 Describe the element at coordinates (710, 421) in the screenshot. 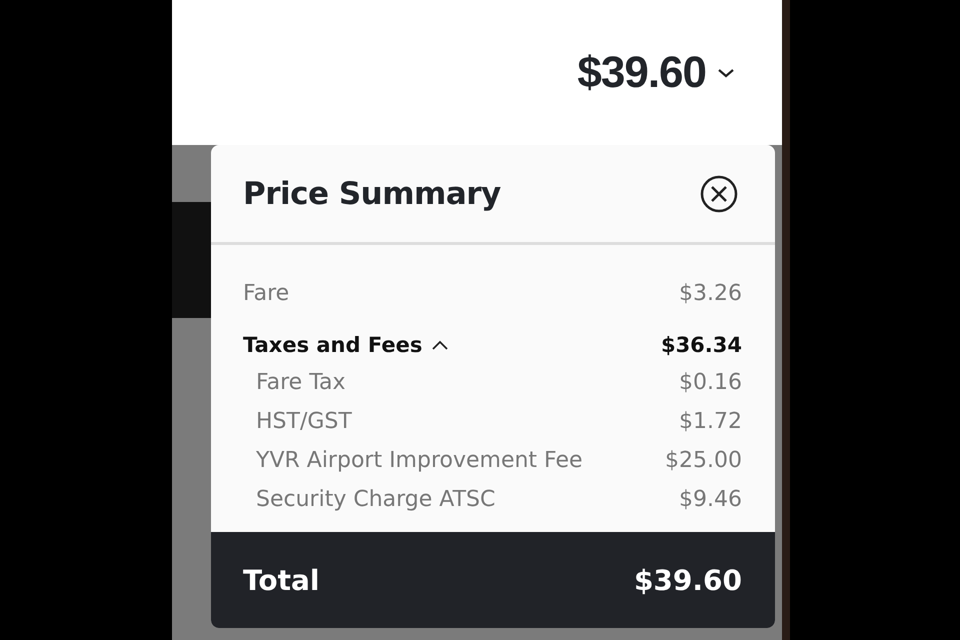

I see `fee-amount: $1.72` at that location.